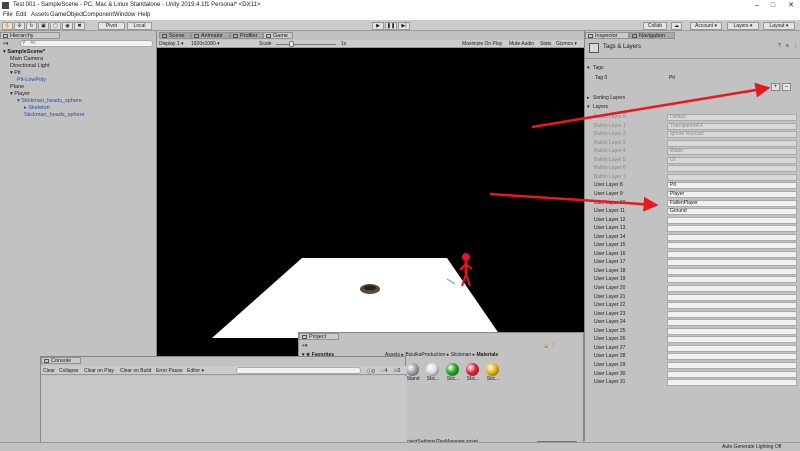 The height and width of the screenshot is (451, 800). What do you see at coordinates (482, 44) in the screenshot?
I see `maximize-on-play-toggle: Maximize On Play` at bounding box center [482, 44].